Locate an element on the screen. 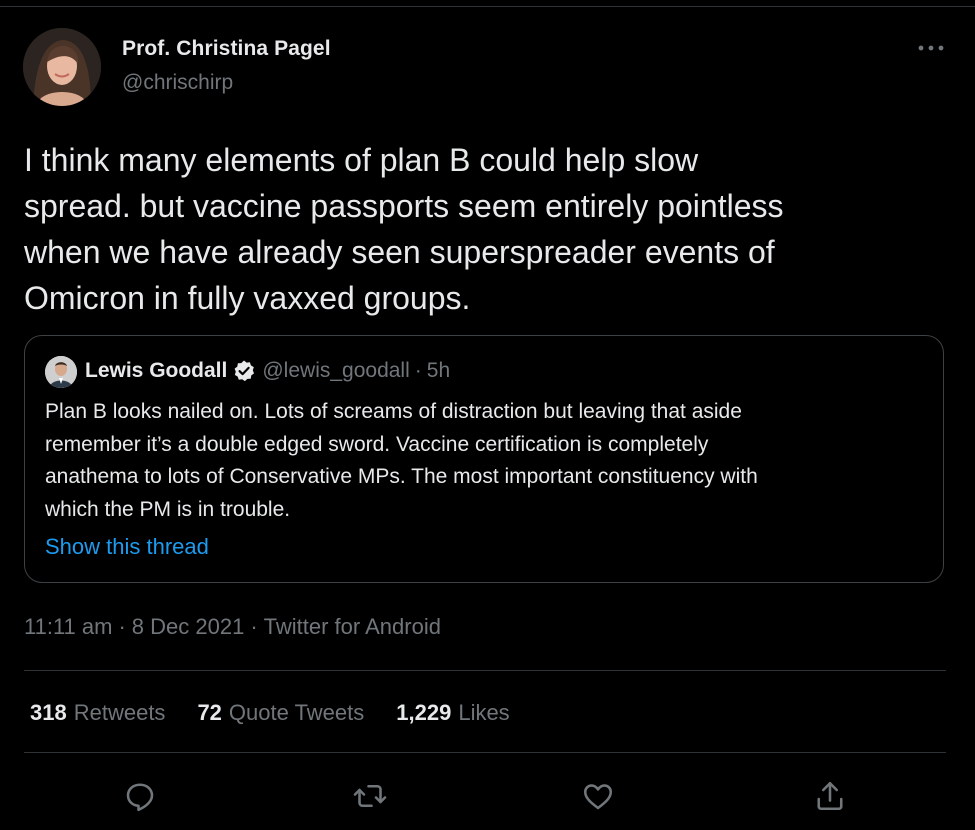  author-name: Prof. Christina Pagel is located at coordinates (226, 49).